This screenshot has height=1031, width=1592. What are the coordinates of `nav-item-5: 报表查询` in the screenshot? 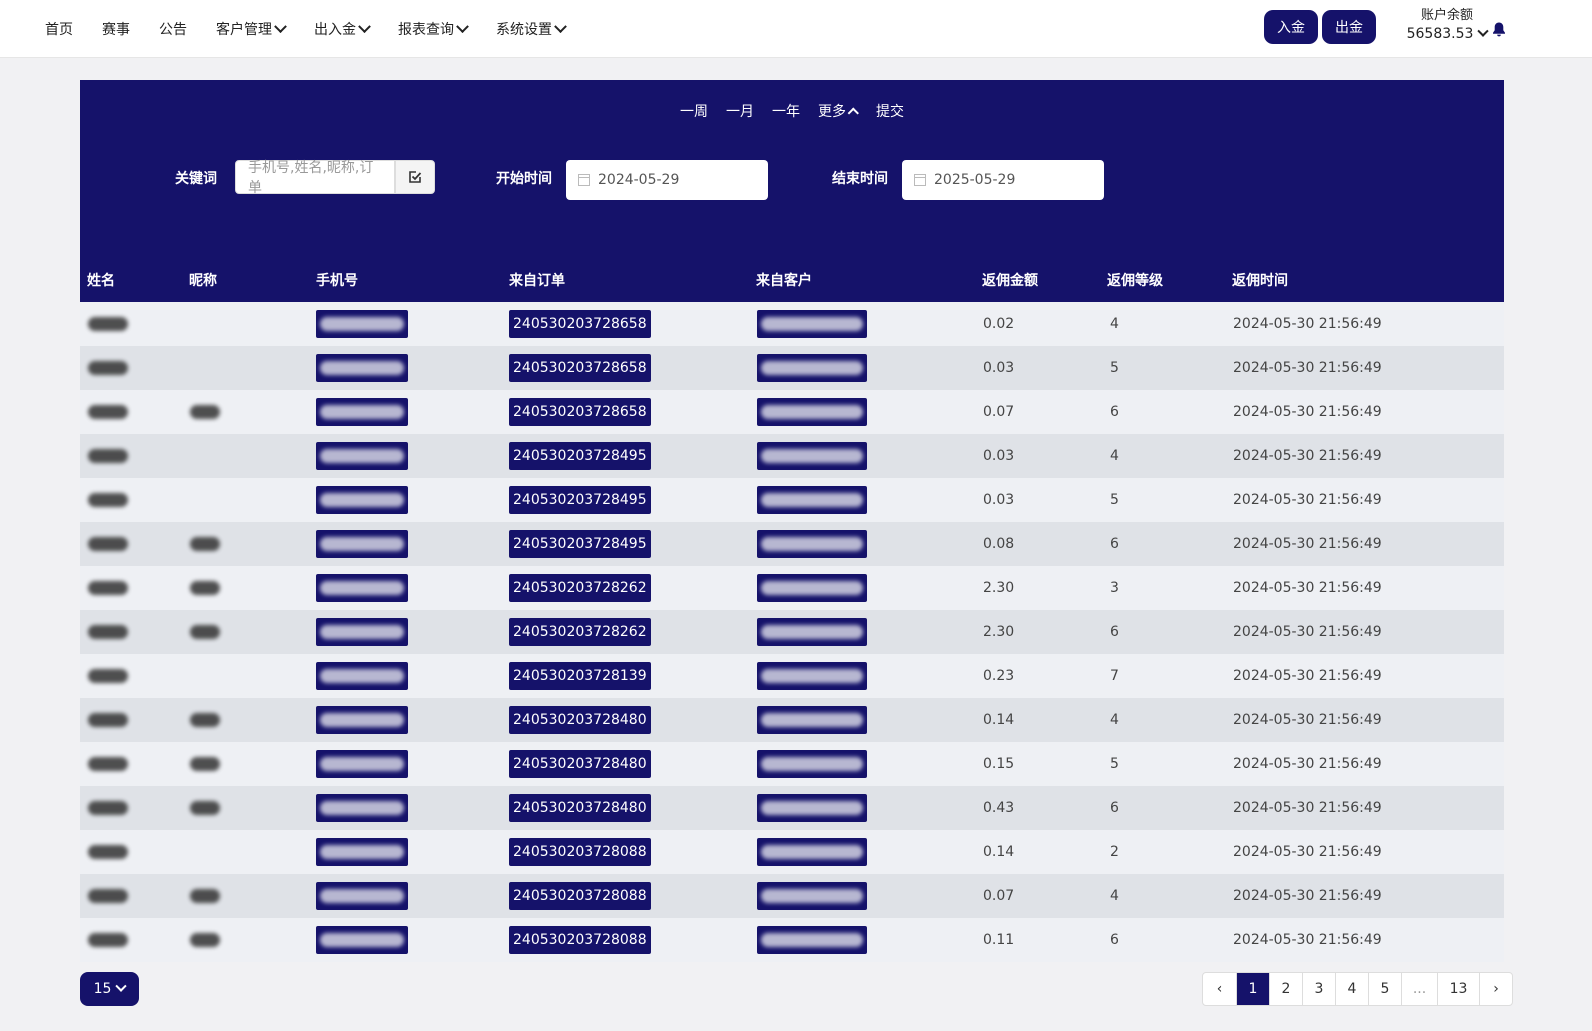 It's located at (433, 29).